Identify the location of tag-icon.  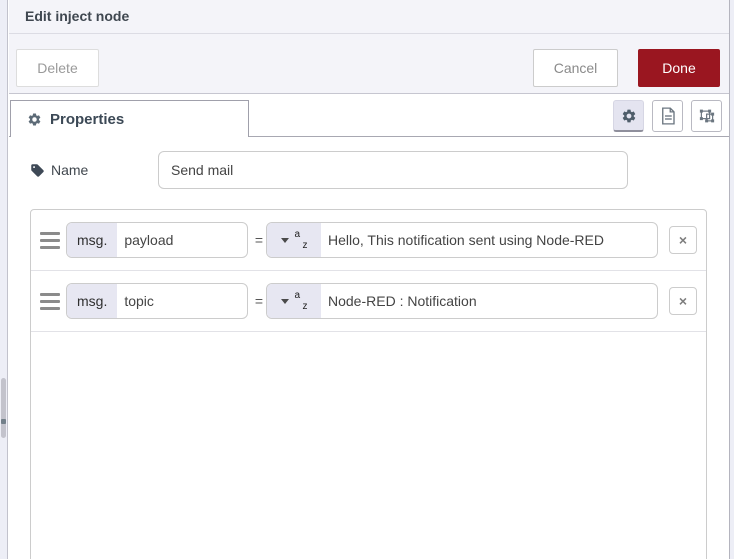
(37, 170).